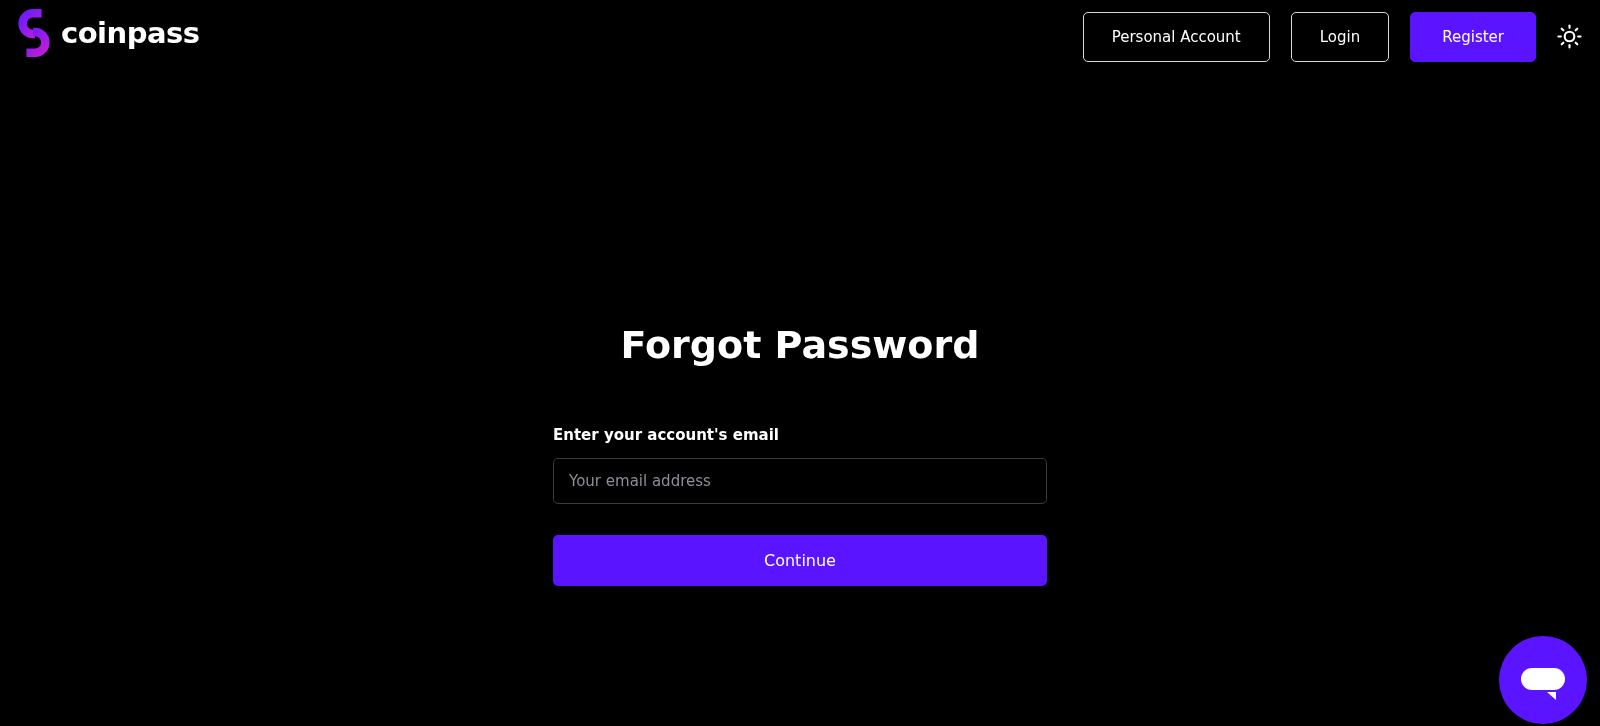  Describe the element at coordinates (1473, 36) in the screenshot. I see `register-button: Register` at that location.